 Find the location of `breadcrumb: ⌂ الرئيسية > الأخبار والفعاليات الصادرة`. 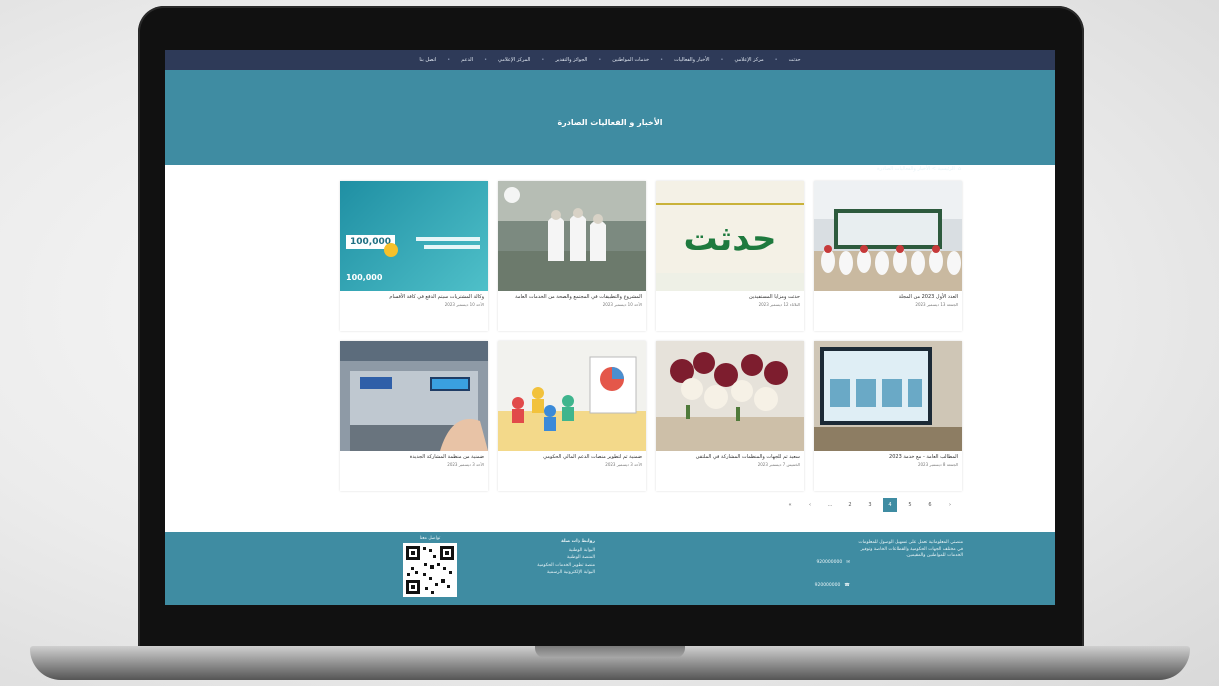

breadcrumb: ⌂ الرئيسية > الأخبار والفعاليات الصادرة is located at coordinates (919, 169).